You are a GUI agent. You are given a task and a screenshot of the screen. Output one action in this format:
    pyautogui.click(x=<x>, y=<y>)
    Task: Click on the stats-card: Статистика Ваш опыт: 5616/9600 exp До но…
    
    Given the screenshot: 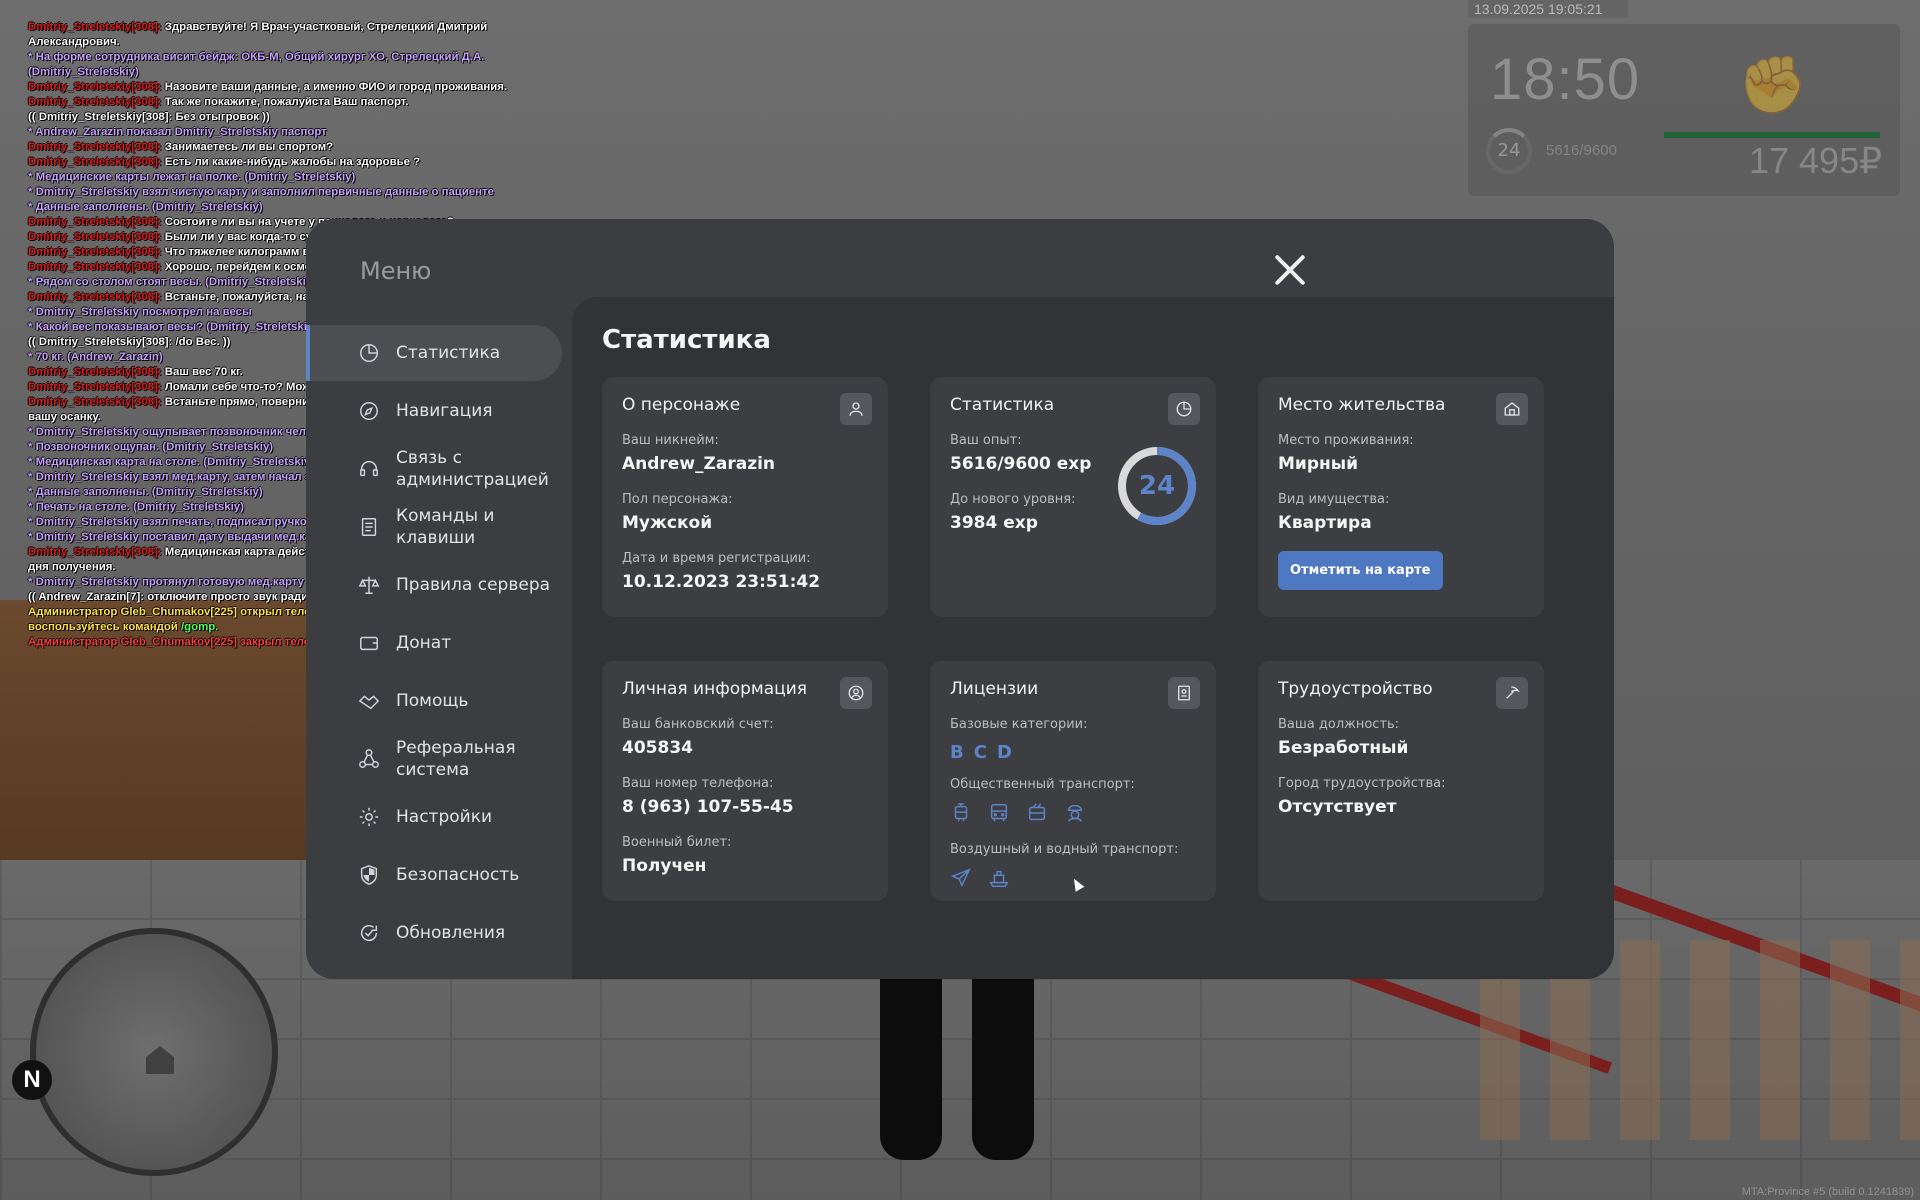 What is the action you would take?
    pyautogui.click(x=1073, y=497)
    